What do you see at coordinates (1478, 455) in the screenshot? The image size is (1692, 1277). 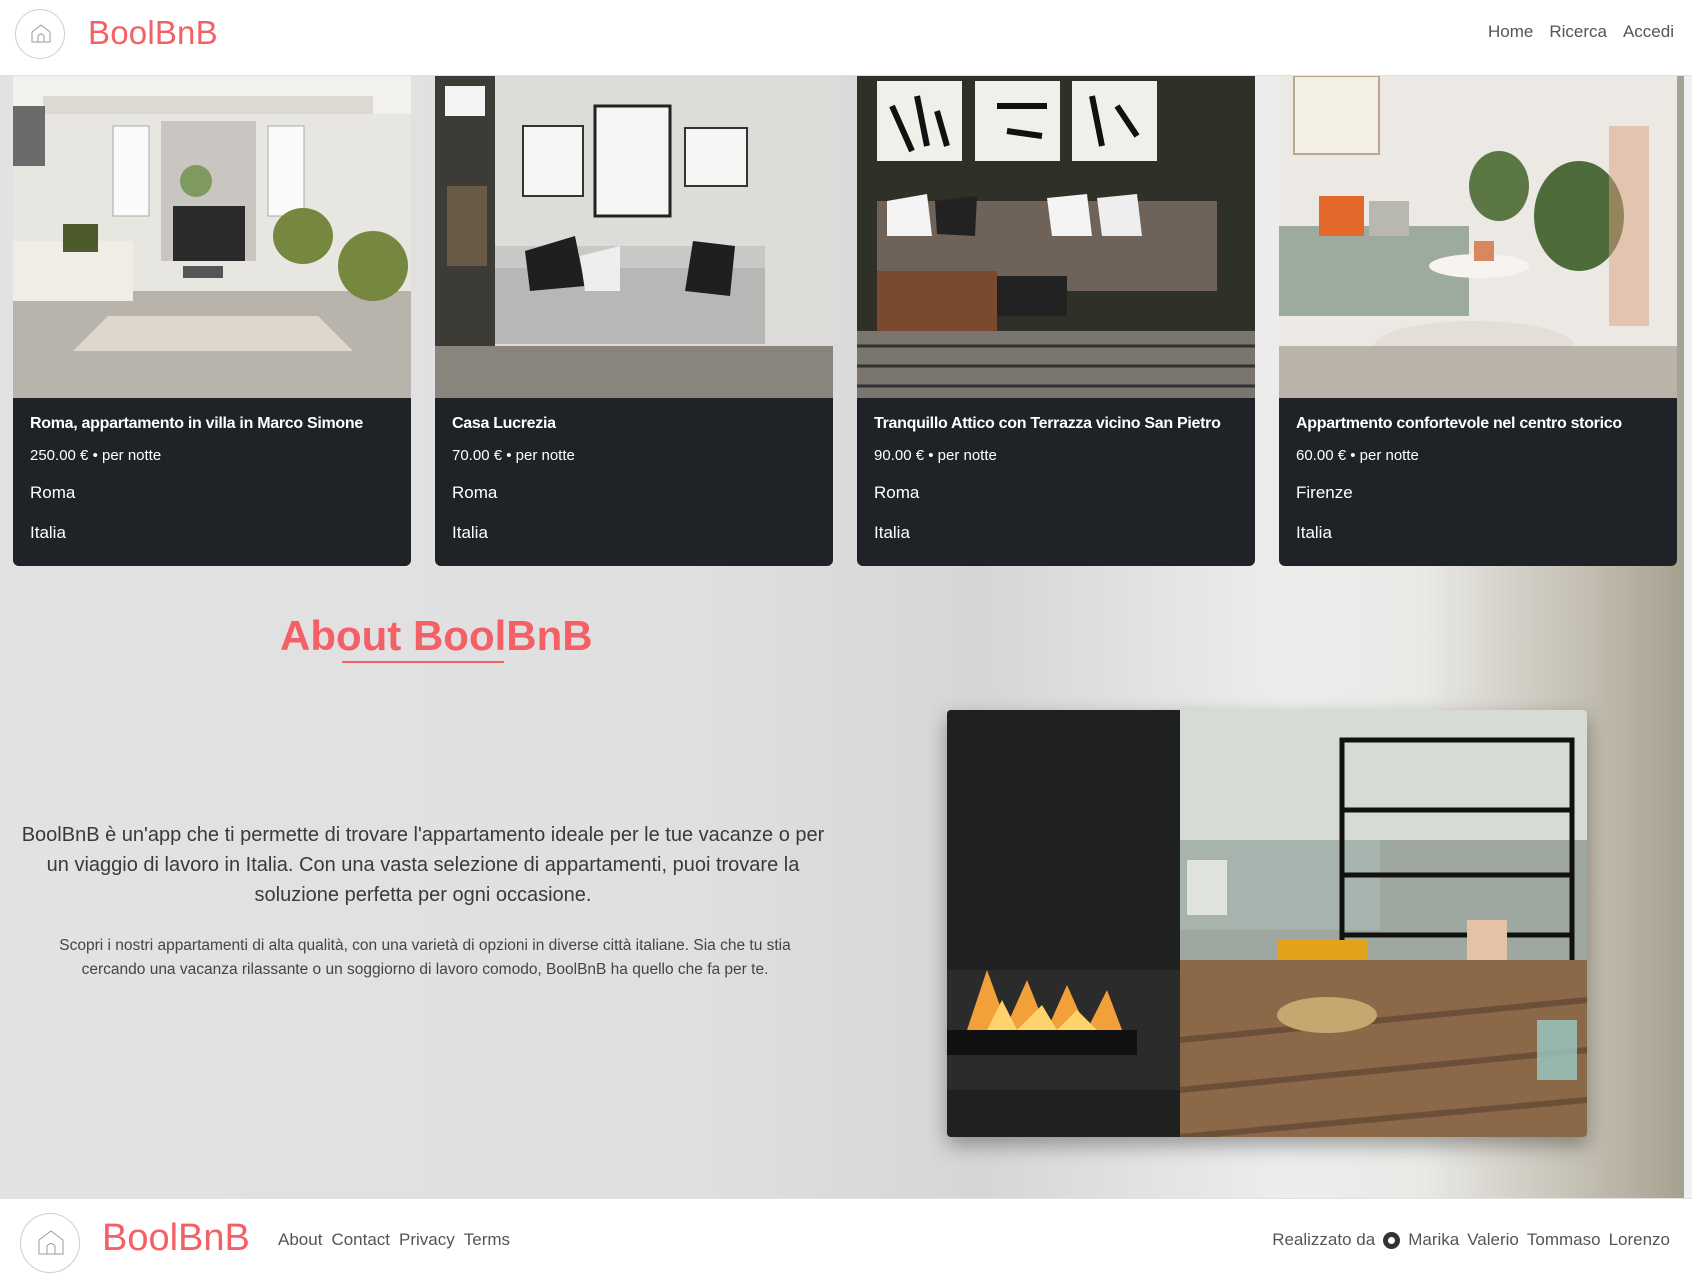 I see `apartment-price: 60.00 € • per notte` at bounding box center [1478, 455].